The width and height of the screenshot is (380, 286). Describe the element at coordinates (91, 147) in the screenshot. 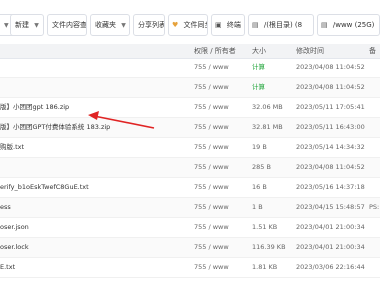

I see `file-name: 购版.txt` at that location.